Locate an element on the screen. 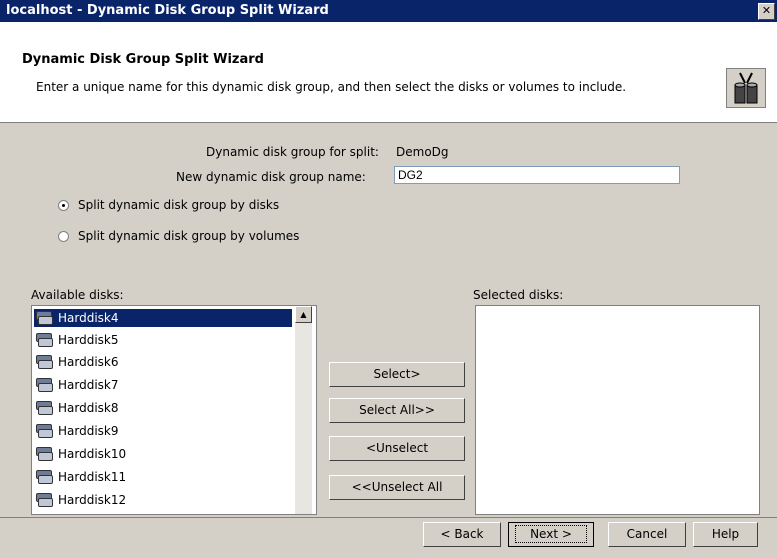 Image resolution: width=777 pixels, height=558 pixels. radio-button-checked is located at coordinates (63, 205).